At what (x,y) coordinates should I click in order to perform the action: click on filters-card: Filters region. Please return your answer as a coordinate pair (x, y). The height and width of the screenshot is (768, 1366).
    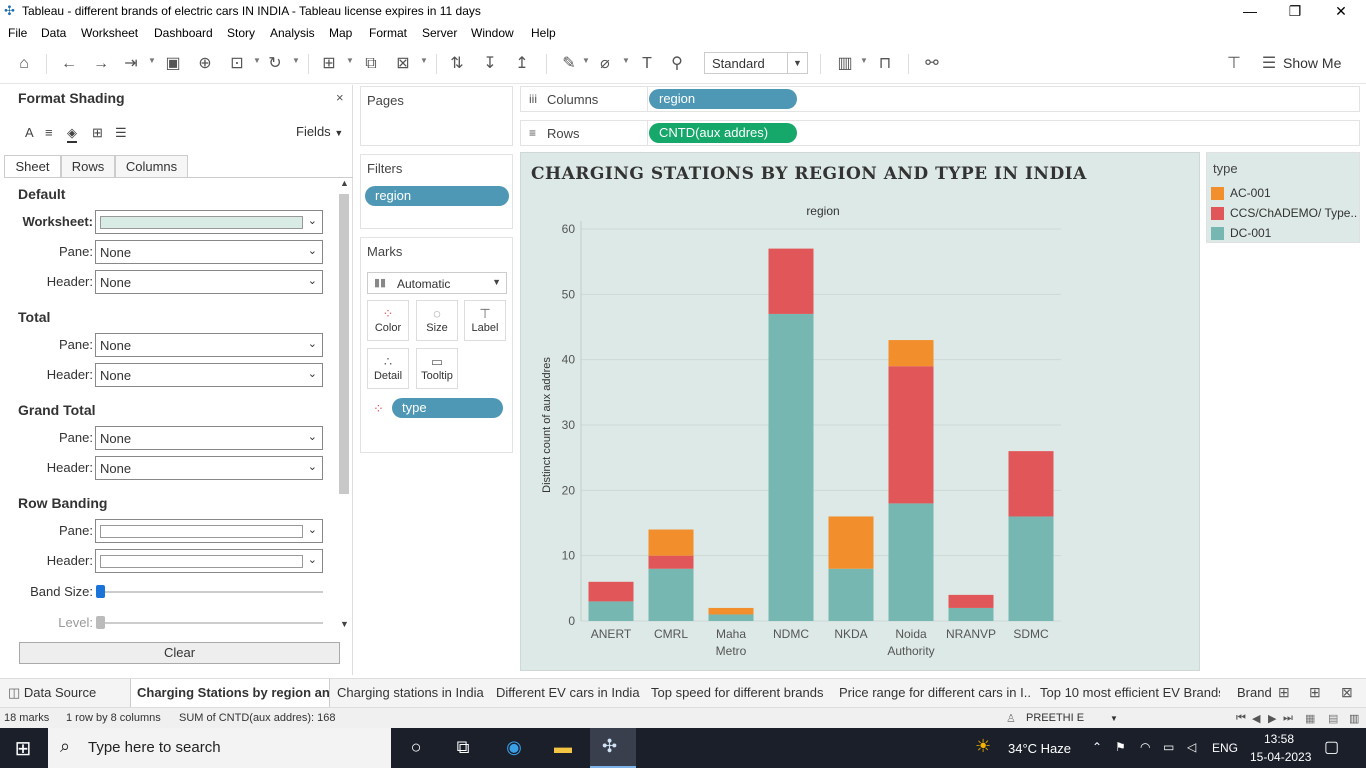
    Looking at the image, I should click on (436, 191).